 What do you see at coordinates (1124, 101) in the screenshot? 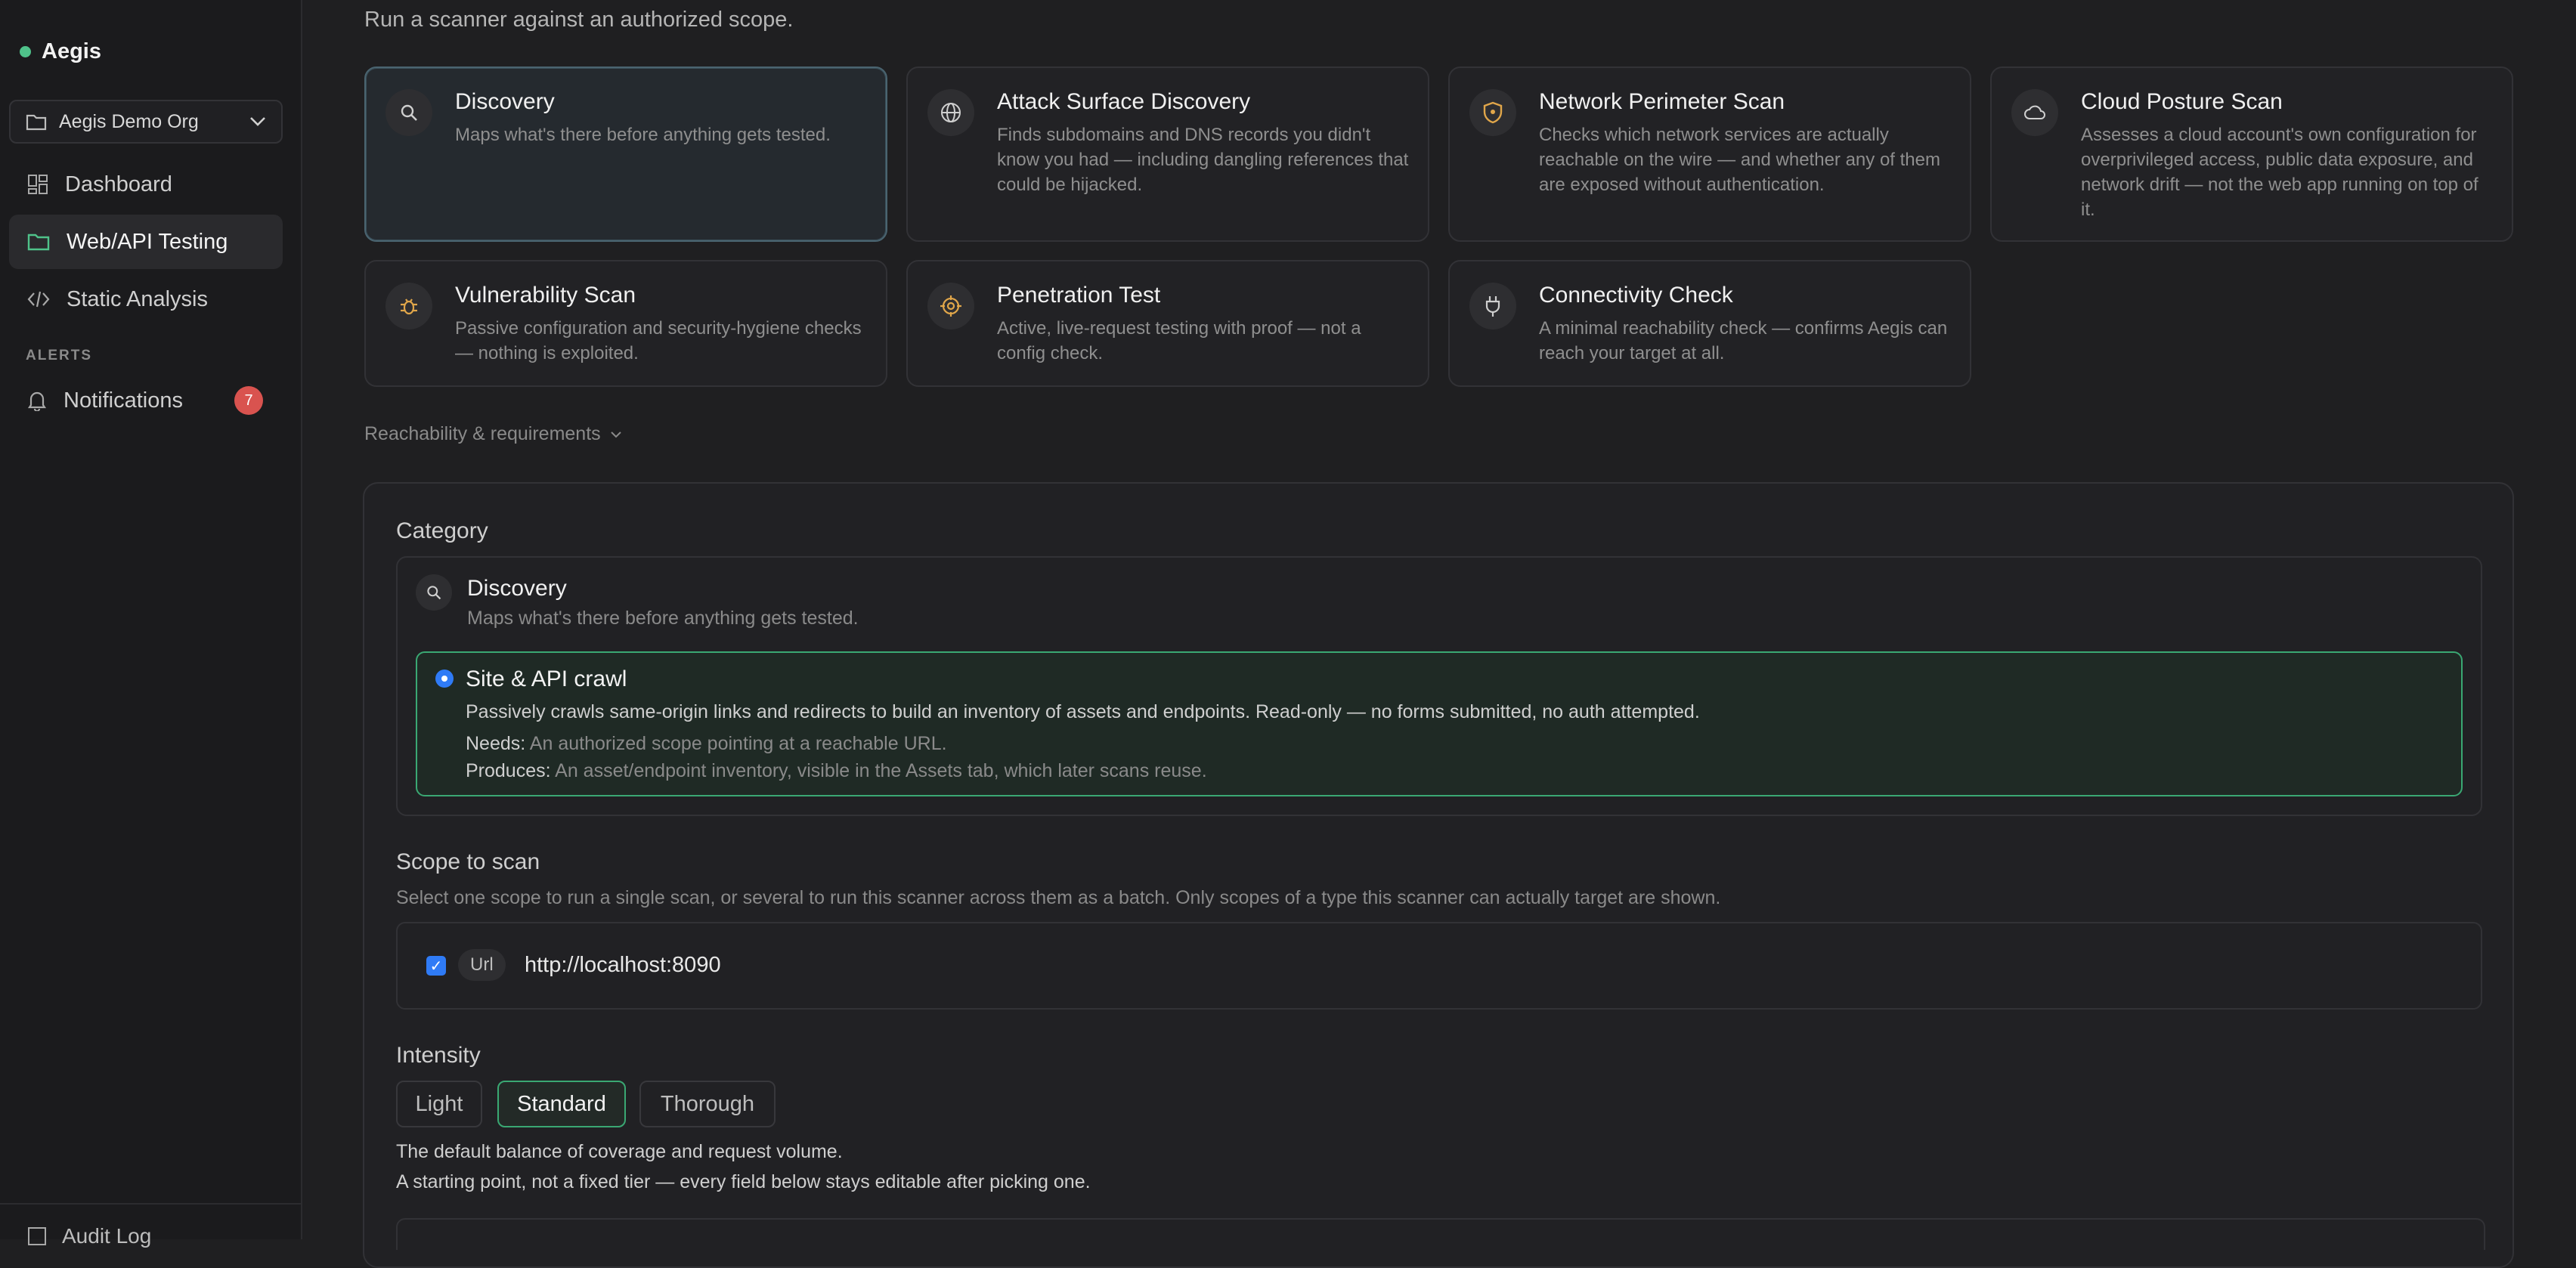
I see `card-title: Attack Surface Discovery` at bounding box center [1124, 101].